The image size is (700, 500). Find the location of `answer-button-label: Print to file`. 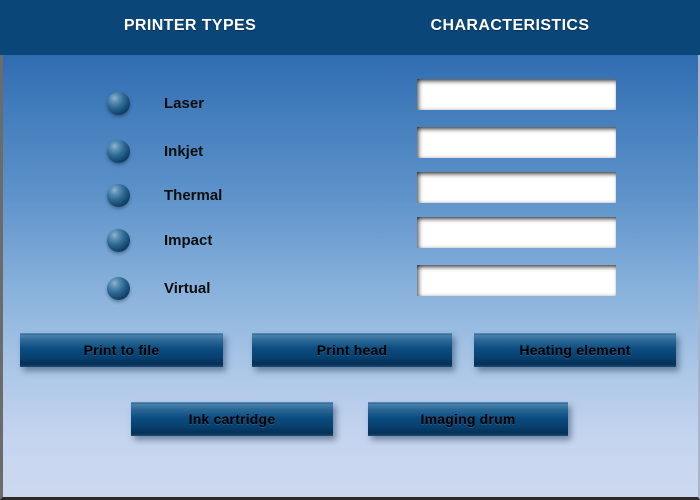

answer-button-label: Print to file is located at coordinates (121, 350).